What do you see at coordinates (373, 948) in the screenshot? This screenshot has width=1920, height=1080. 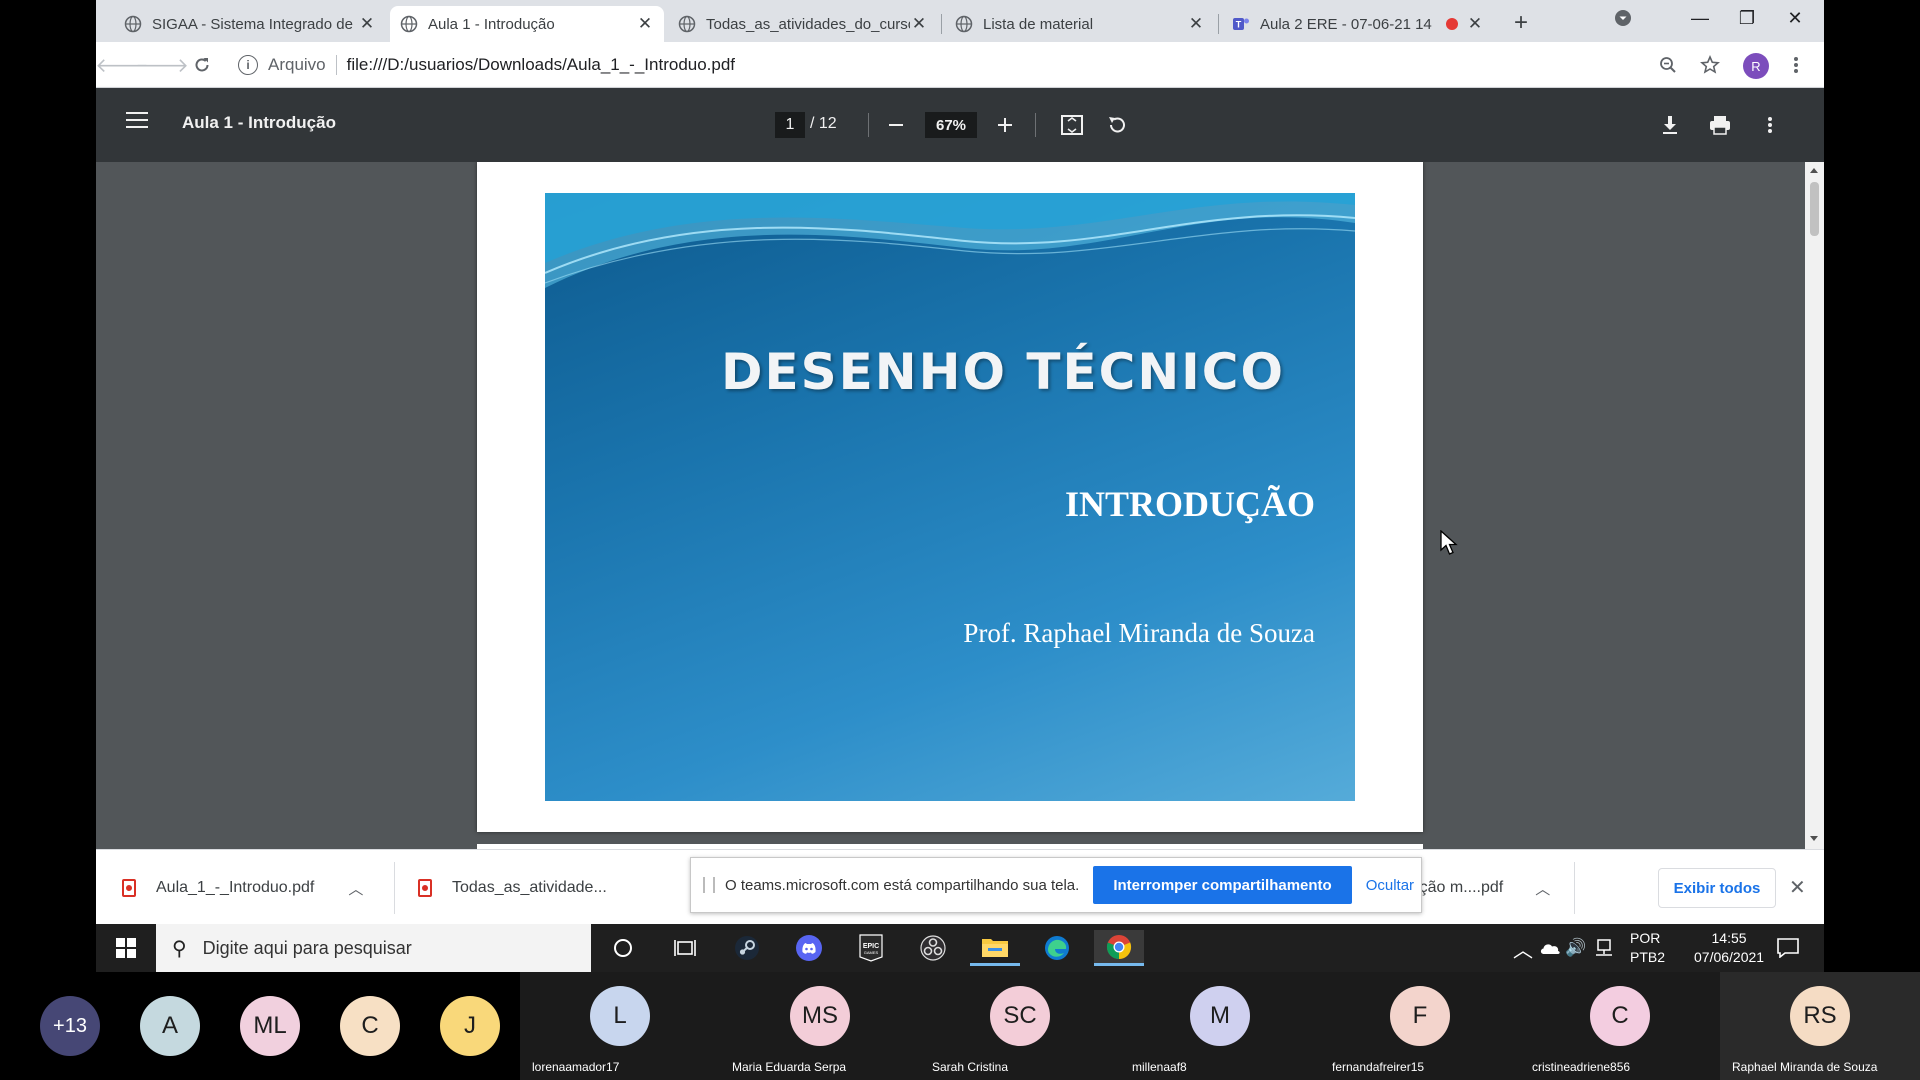 I see `taskbar-search-input: ⚲ Digite aqui para pesquisar` at bounding box center [373, 948].